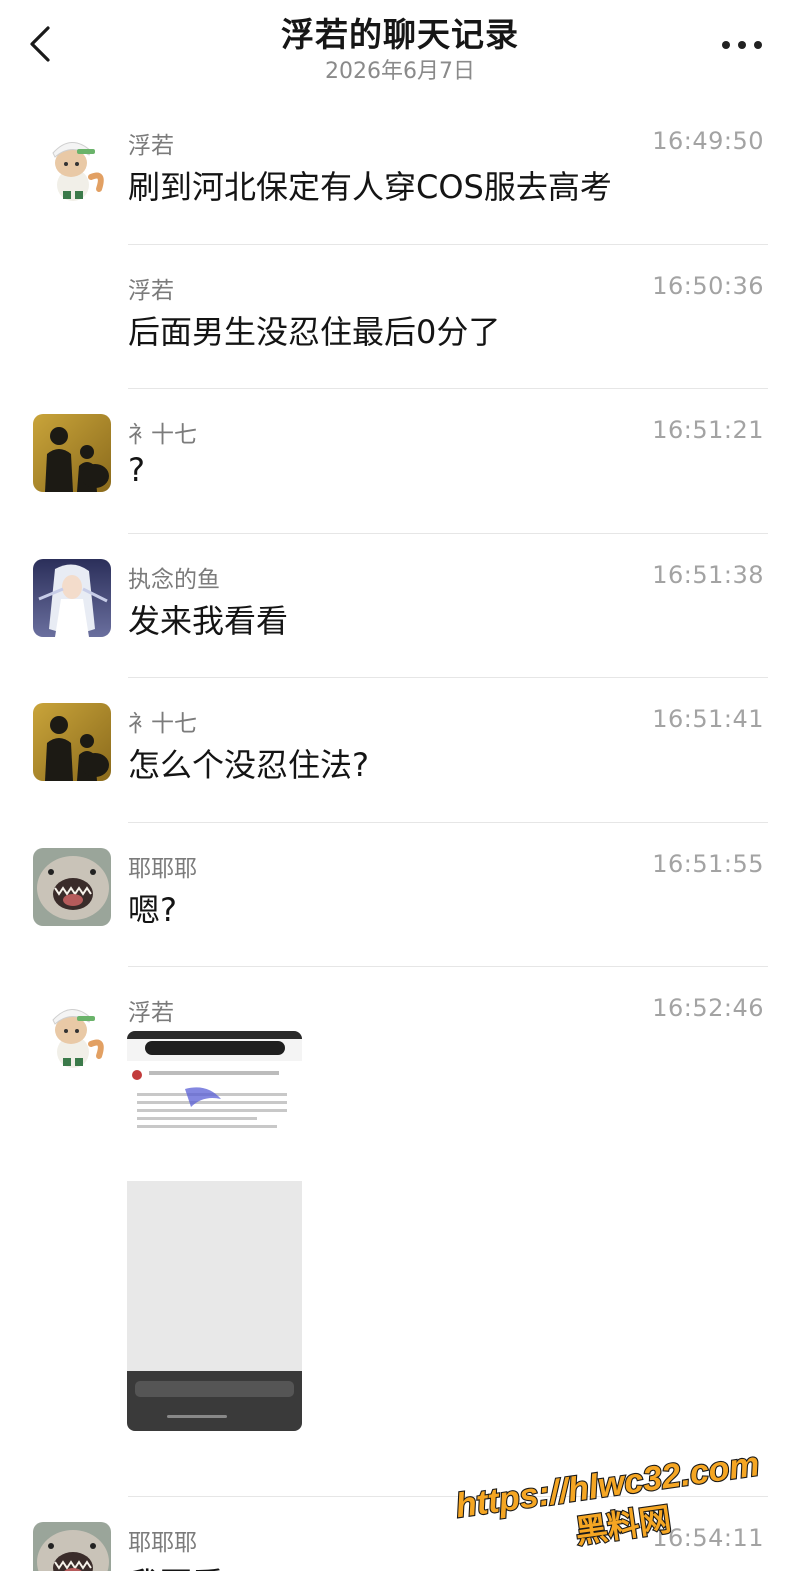 The image size is (800, 1571). Describe the element at coordinates (136, 470) in the screenshot. I see `message-text: ?` at that location.